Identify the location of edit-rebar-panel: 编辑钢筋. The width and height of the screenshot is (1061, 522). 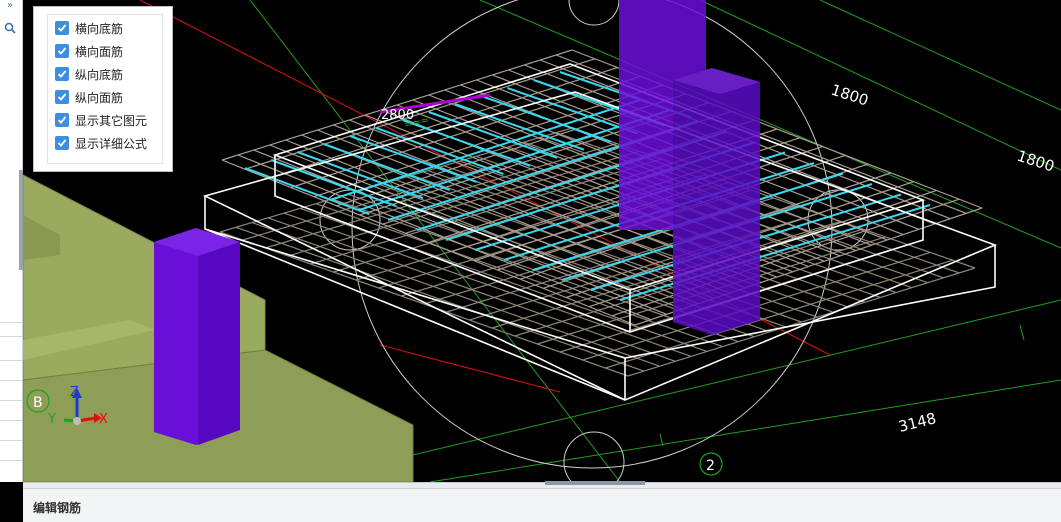
(542, 505).